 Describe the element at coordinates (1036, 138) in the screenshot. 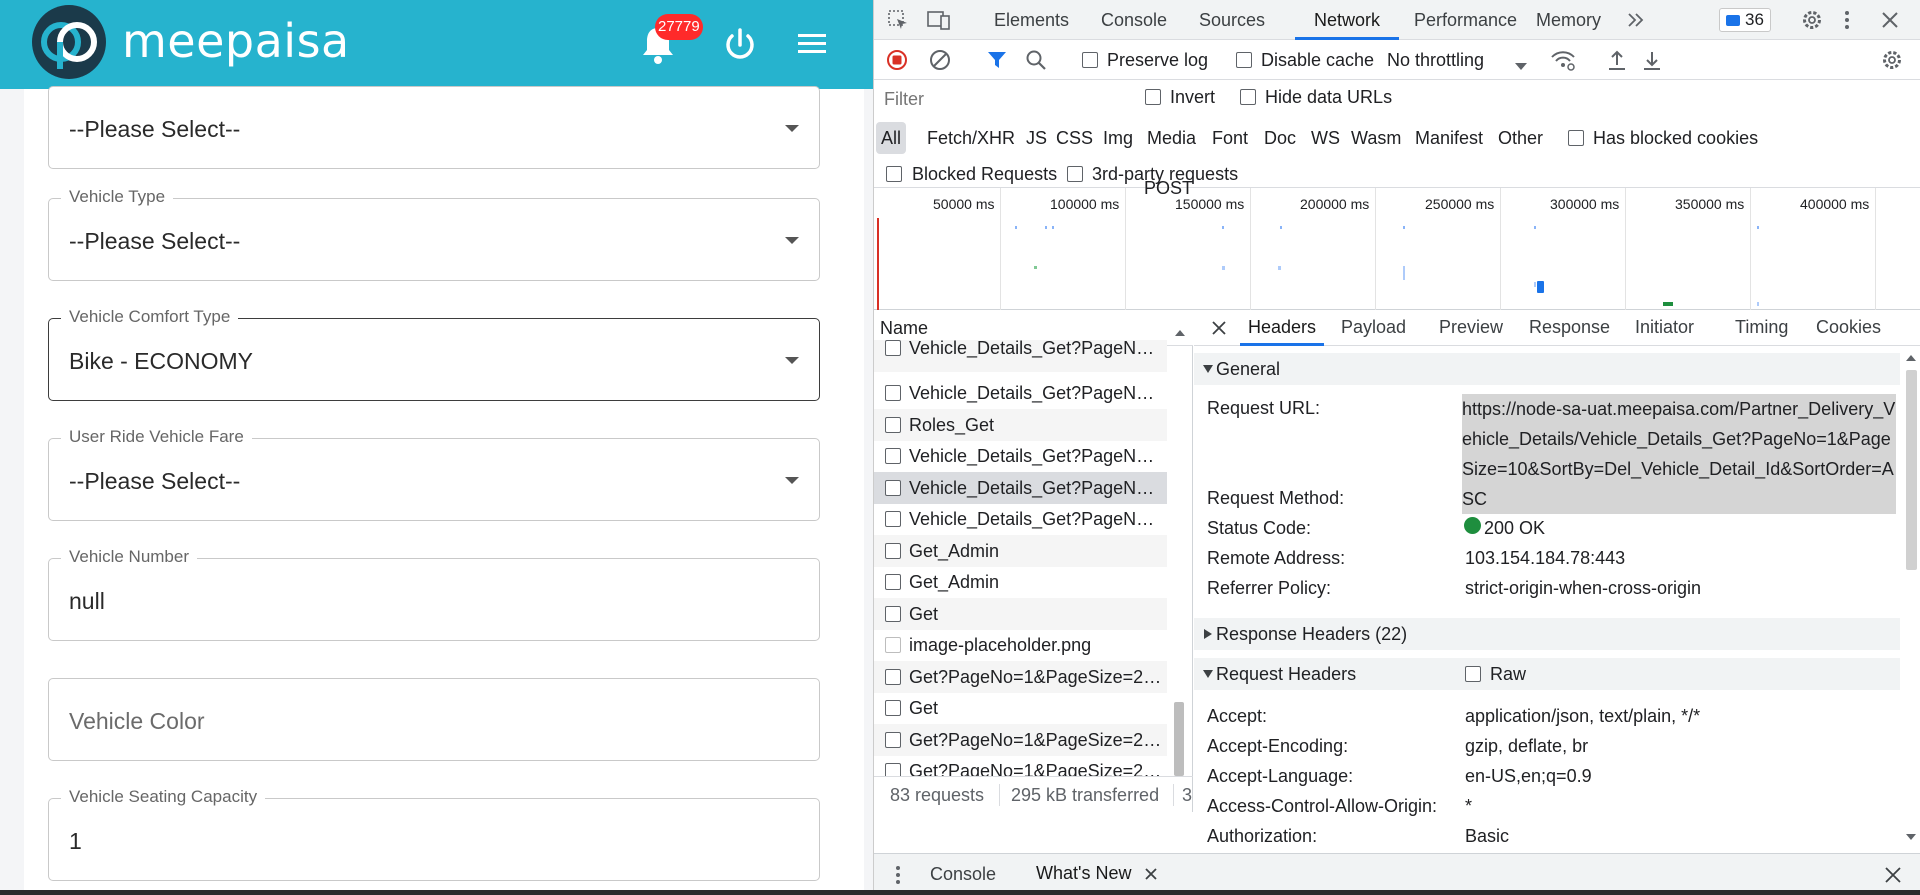

I see `type-filter-js: JS` at that location.